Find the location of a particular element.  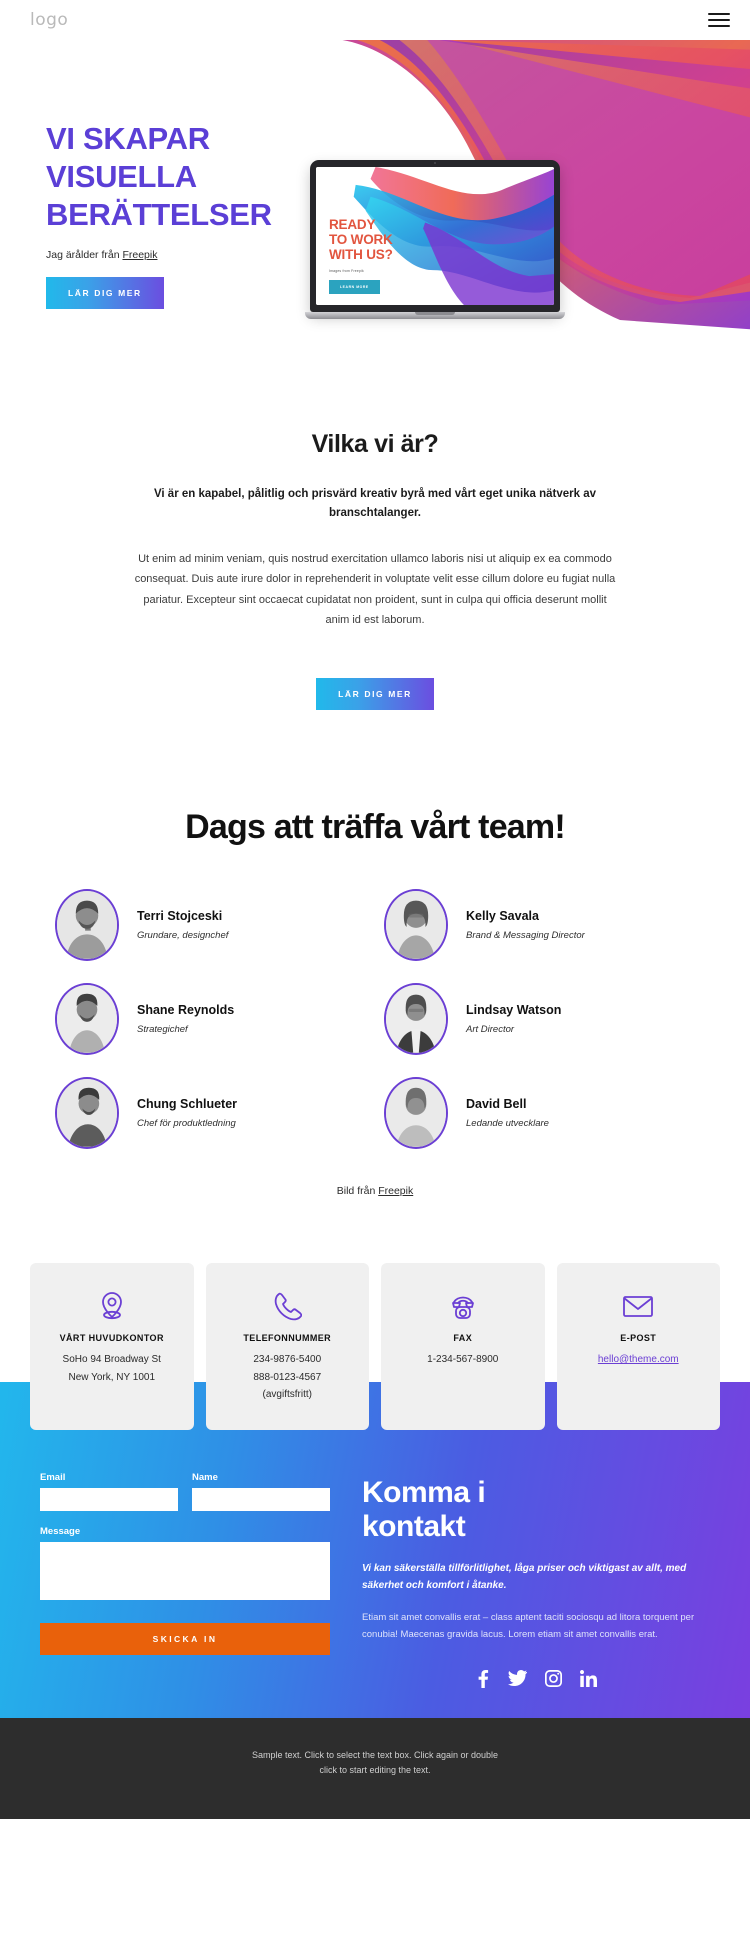

team-member-info: Chung Schlueter Chef för produktledning is located at coordinates (187, 1113).